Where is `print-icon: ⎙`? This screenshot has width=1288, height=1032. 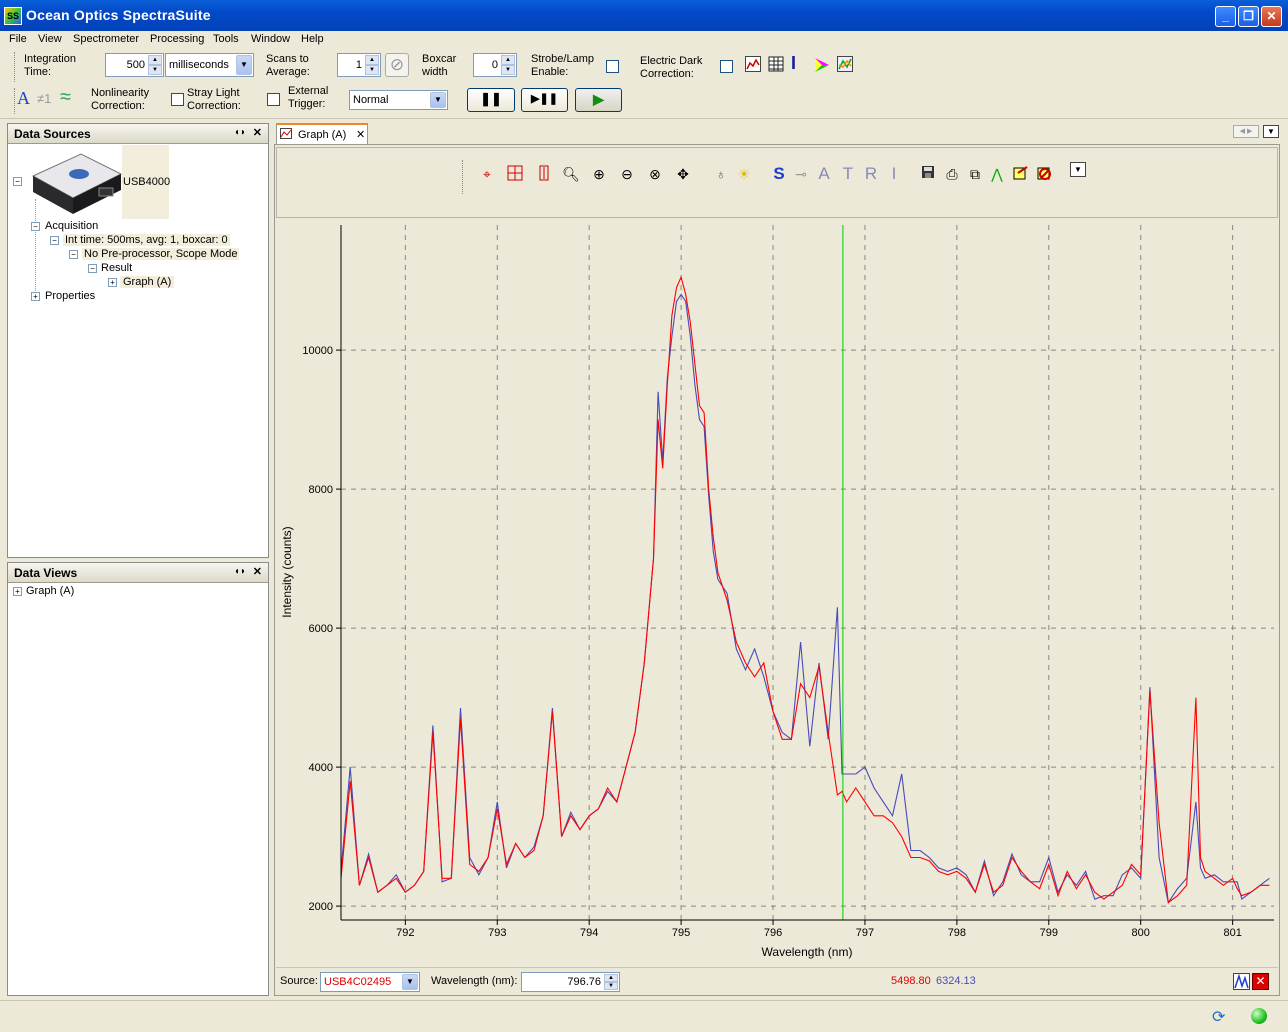
print-icon: ⎙ is located at coordinates (952, 174).